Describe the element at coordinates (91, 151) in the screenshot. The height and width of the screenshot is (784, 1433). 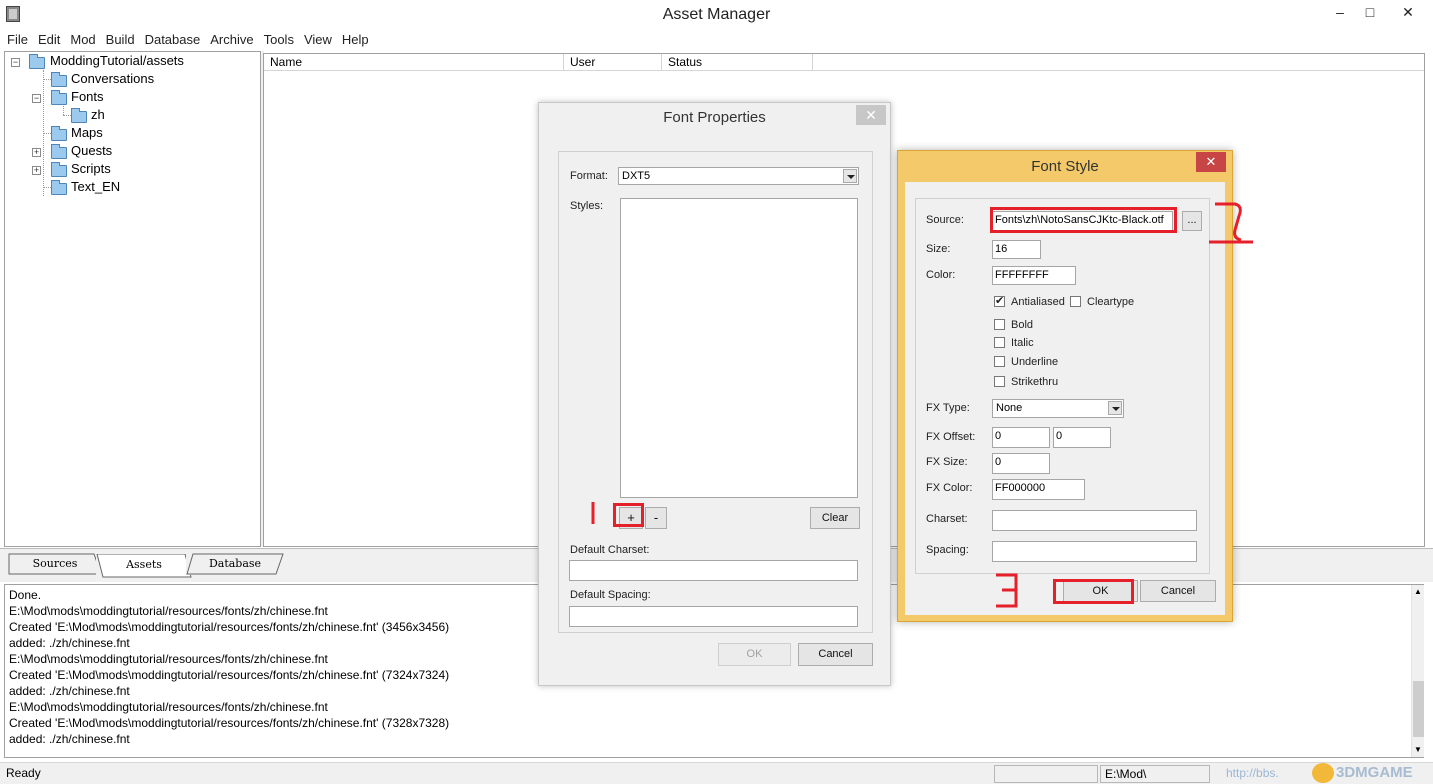
I see `tree-item-quests: Quests` at that location.